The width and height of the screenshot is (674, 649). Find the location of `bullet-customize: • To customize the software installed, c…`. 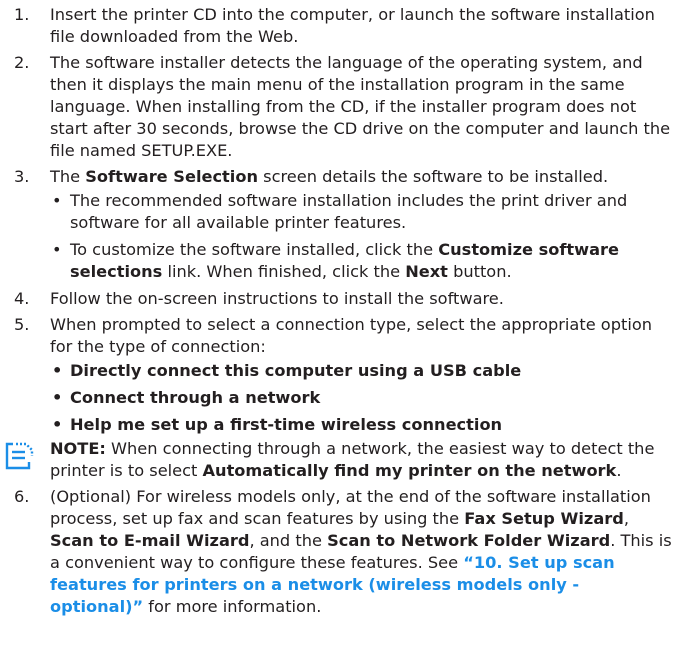

bullet-customize: • To customize the software installed, c… is located at coordinates (362, 261).